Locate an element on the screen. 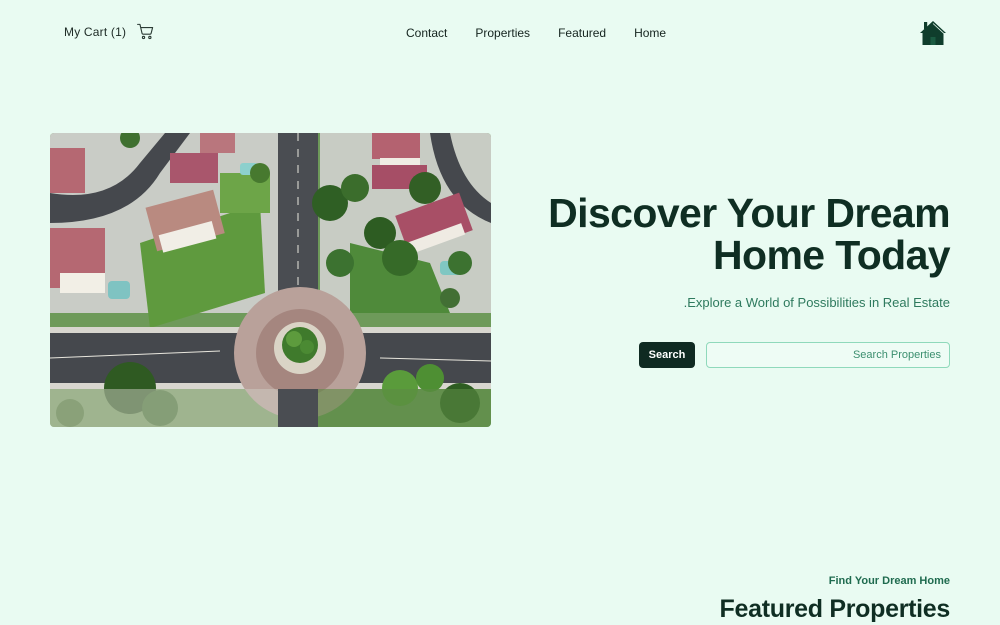 The height and width of the screenshot is (625, 1000). hero-title: Discover Your Dream Home Today is located at coordinates (730, 234).